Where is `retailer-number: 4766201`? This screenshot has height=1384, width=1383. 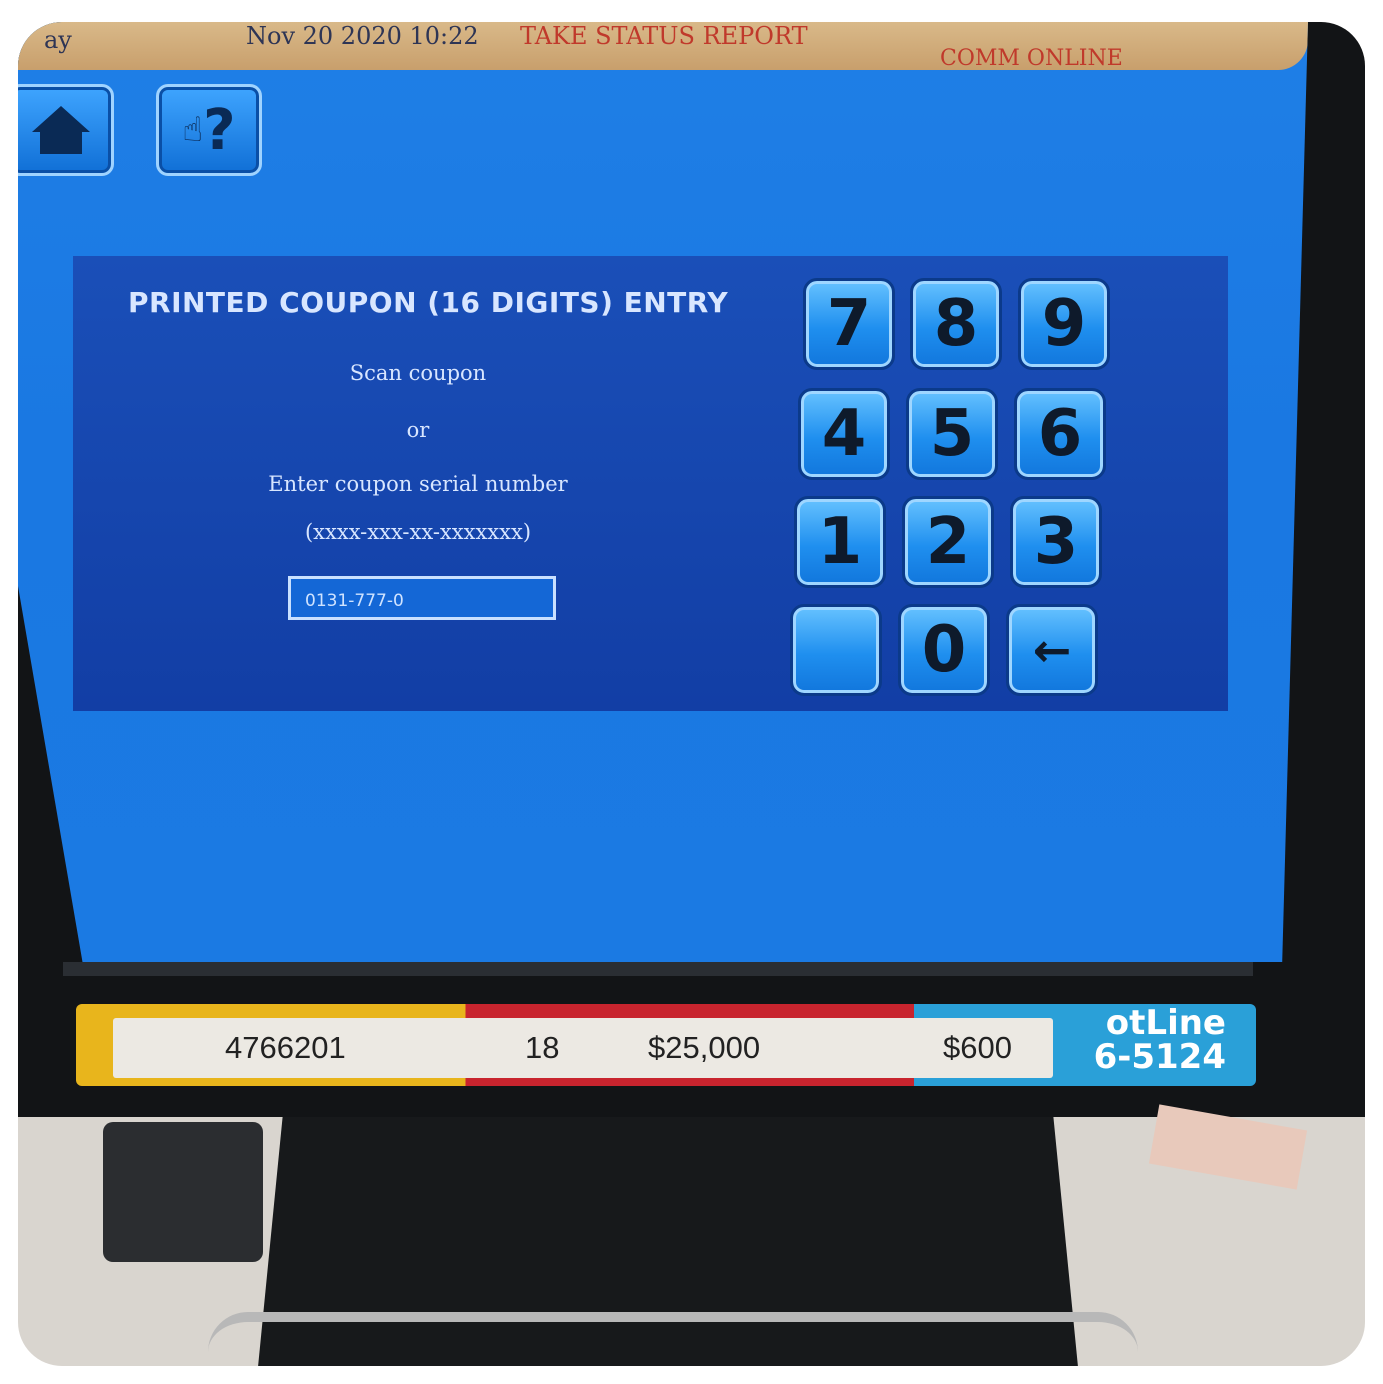
retailer-number: 4766201 is located at coordinates (285, 1047).